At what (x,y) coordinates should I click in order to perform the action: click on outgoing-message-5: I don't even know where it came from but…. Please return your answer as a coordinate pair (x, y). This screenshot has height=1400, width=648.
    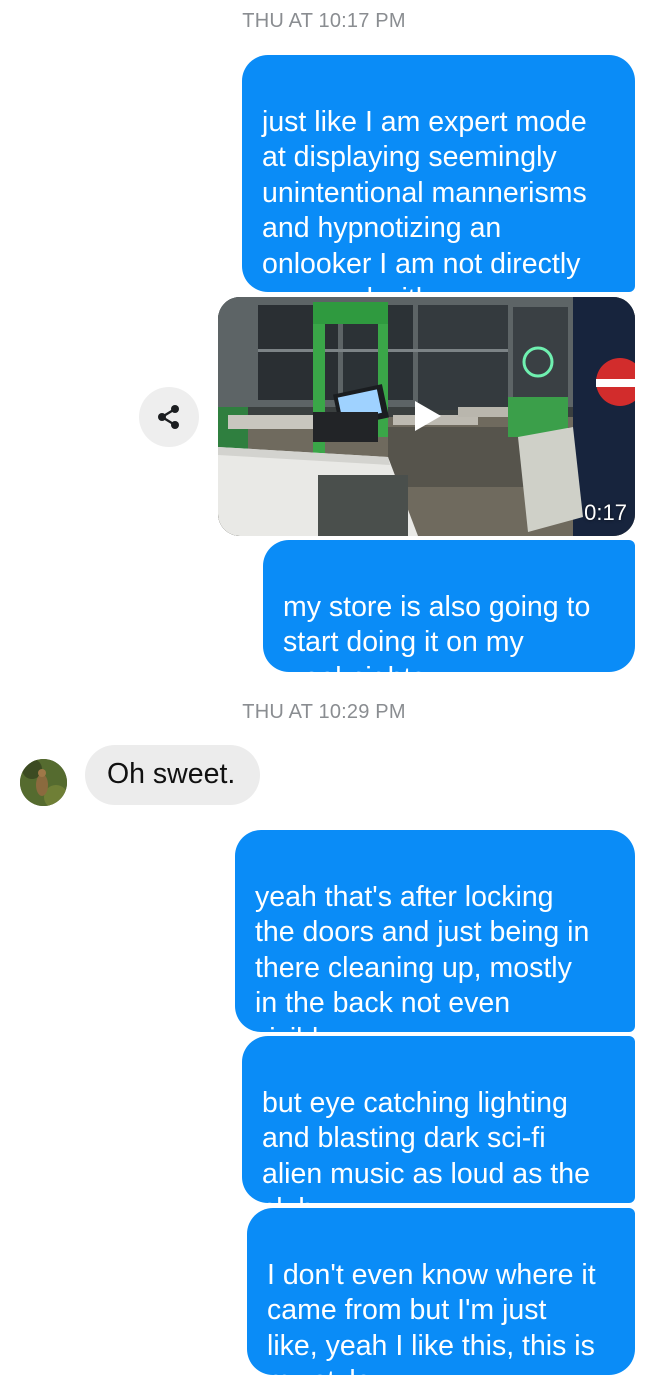
    Looking at the image, I should click on (441, 1302).